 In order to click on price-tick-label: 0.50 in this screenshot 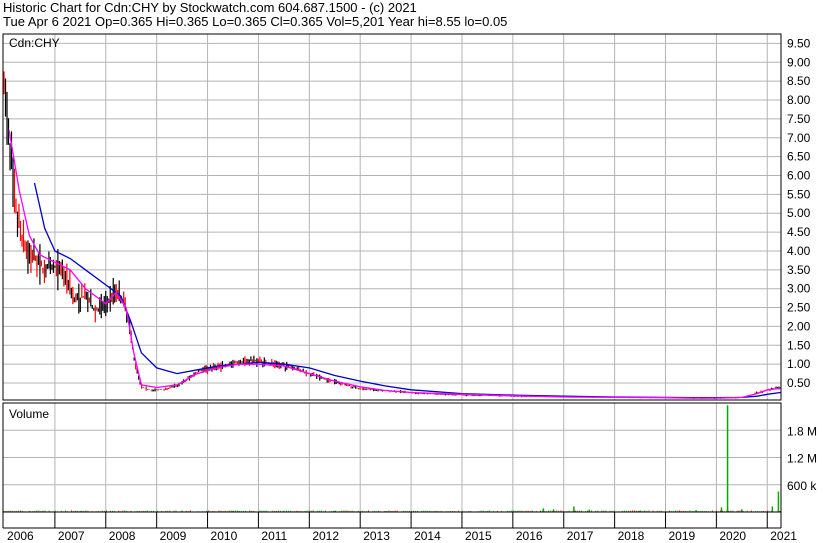, I will do `click(799, 383)`.